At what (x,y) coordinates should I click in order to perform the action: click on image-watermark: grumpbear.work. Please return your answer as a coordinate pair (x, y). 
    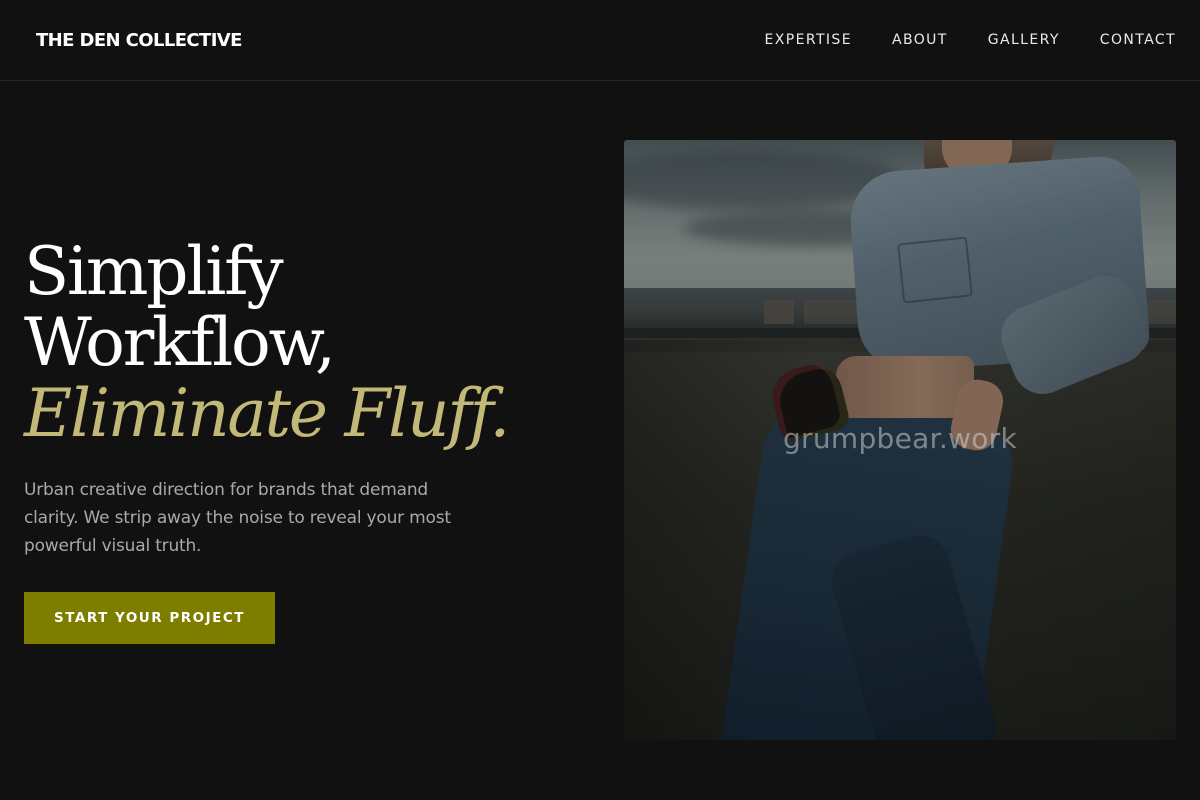
    Looking at the image, I should click on (900, 438).